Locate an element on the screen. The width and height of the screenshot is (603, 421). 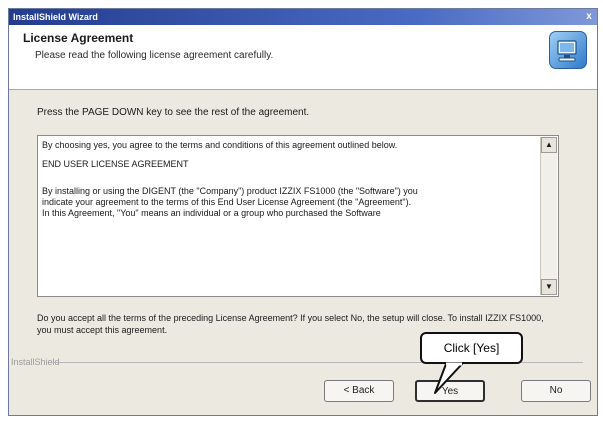
page-title: License Agreement is located at coordinates (78, 38).